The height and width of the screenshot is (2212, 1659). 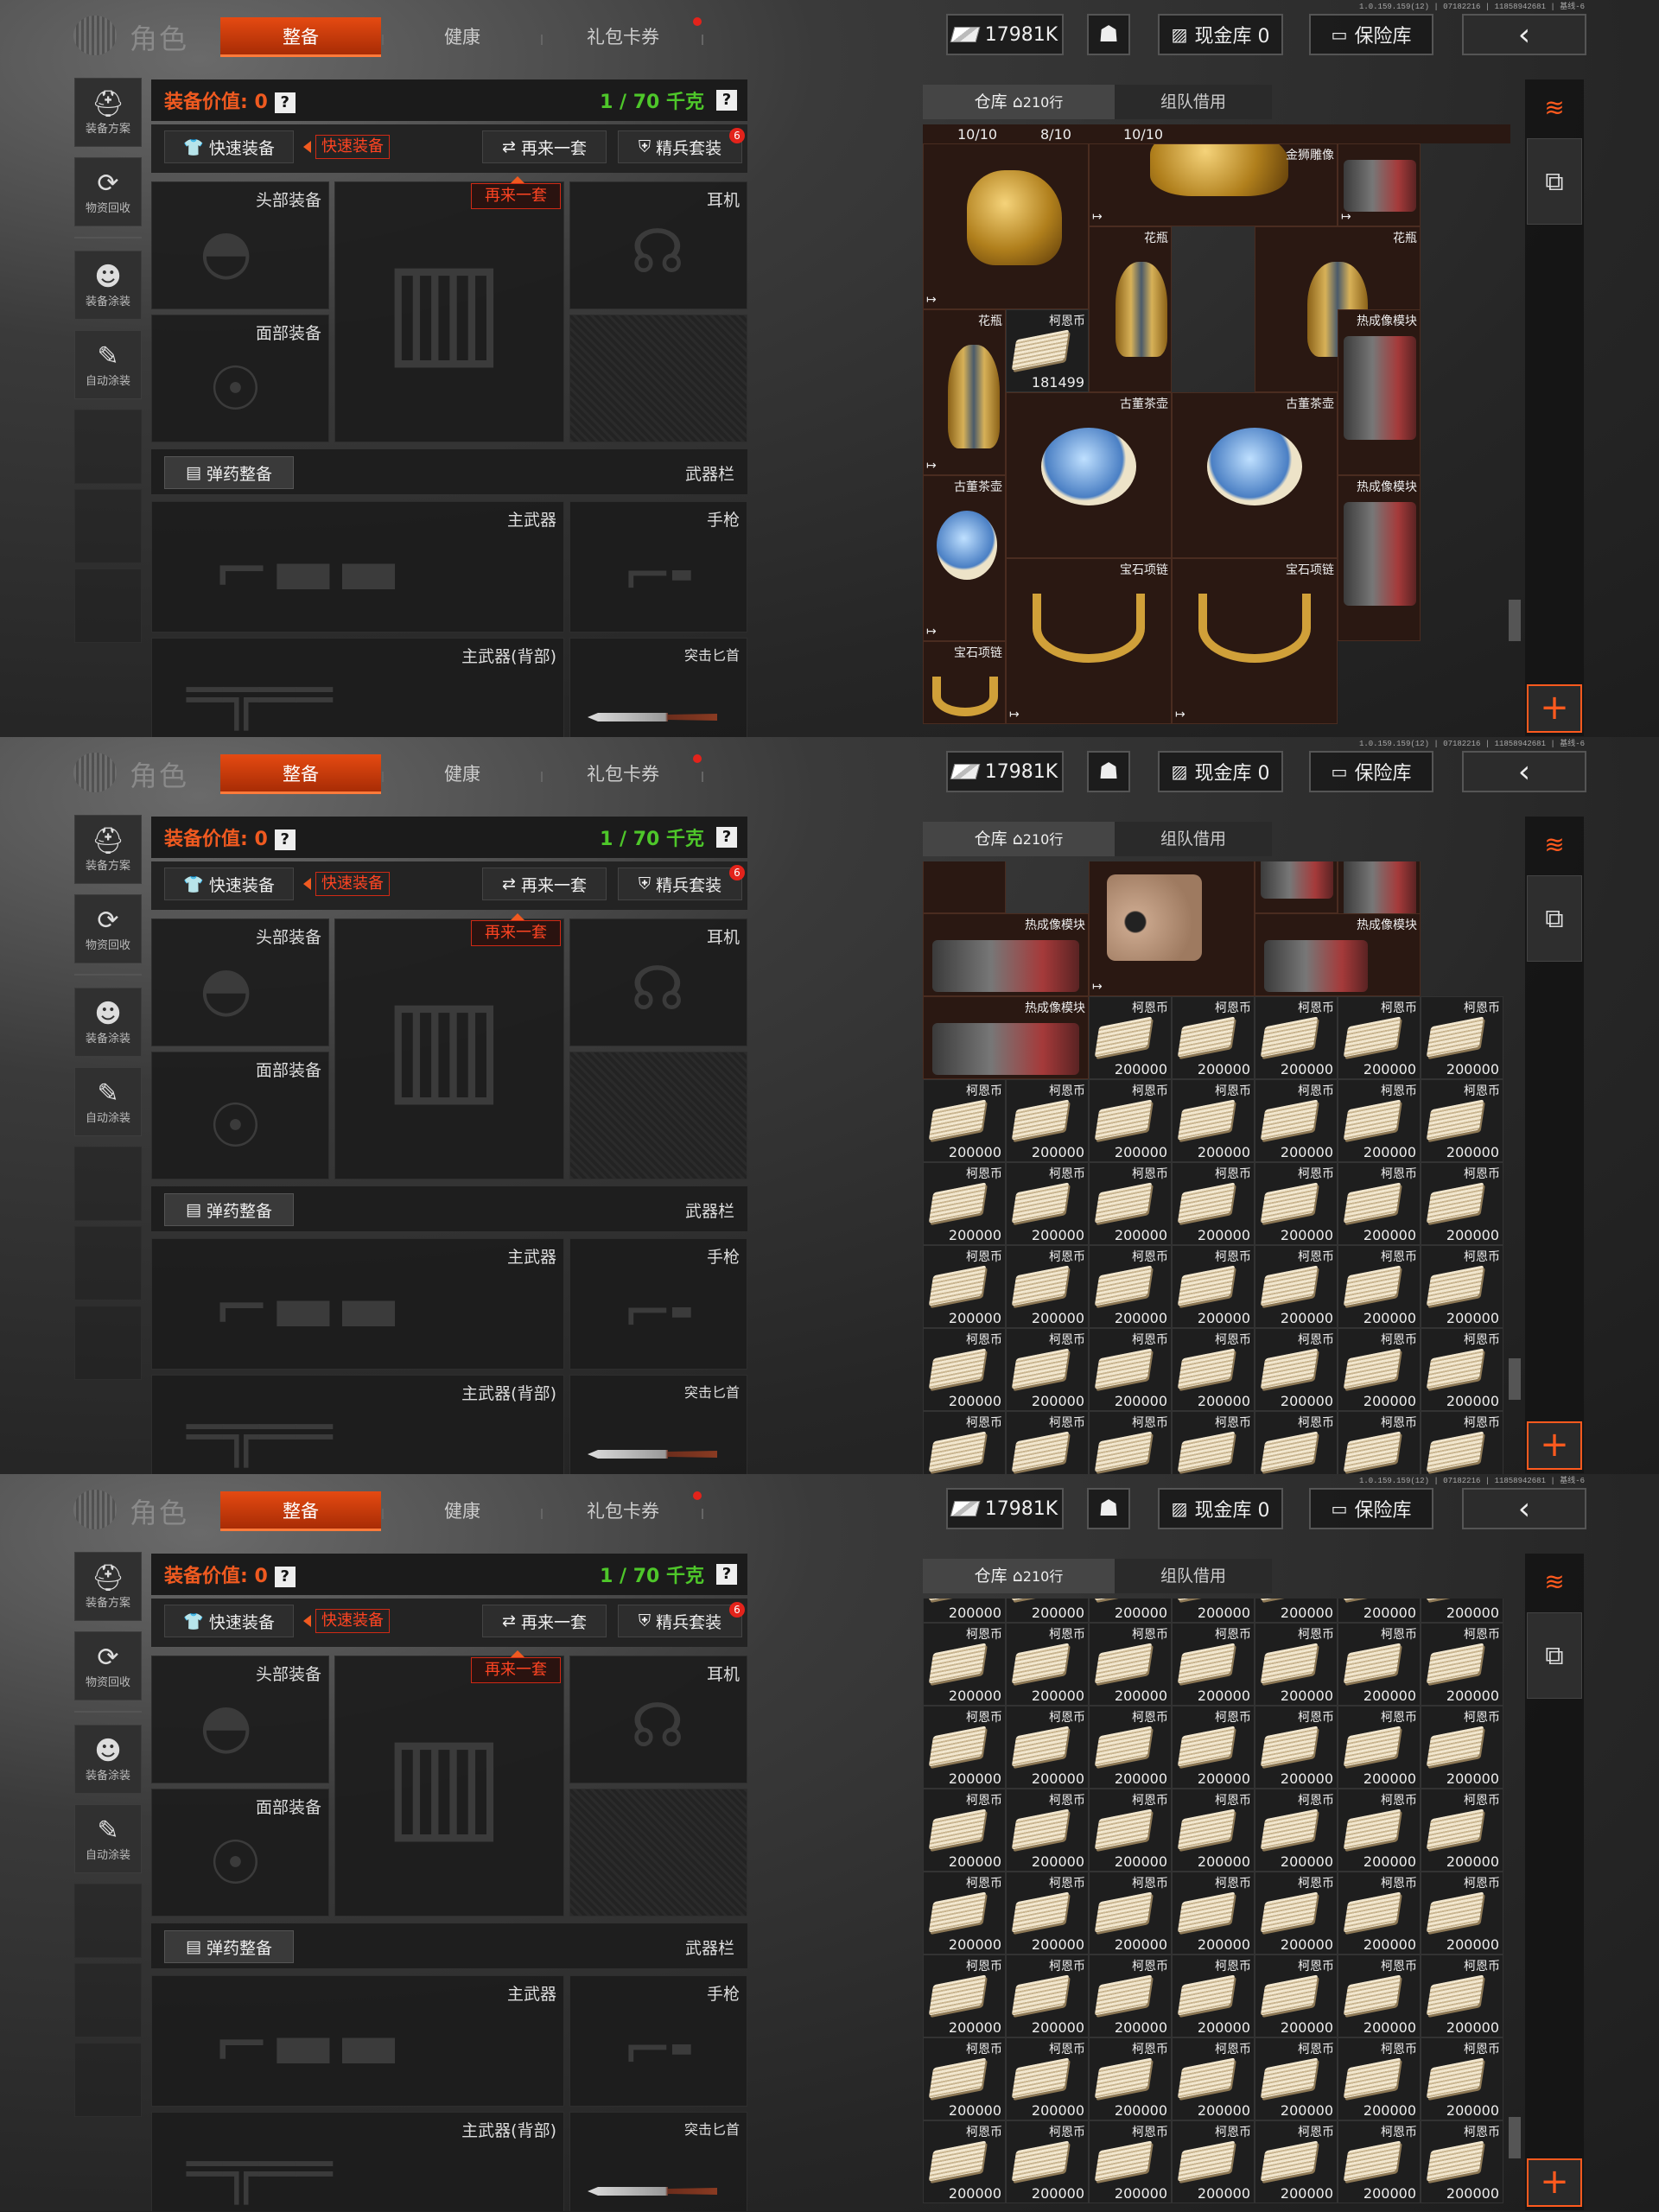 What do you see at coordinates (1005, 1508) in the screenshot?
I see `currency-display: 17981K` at bounding box center [1005, 1508].